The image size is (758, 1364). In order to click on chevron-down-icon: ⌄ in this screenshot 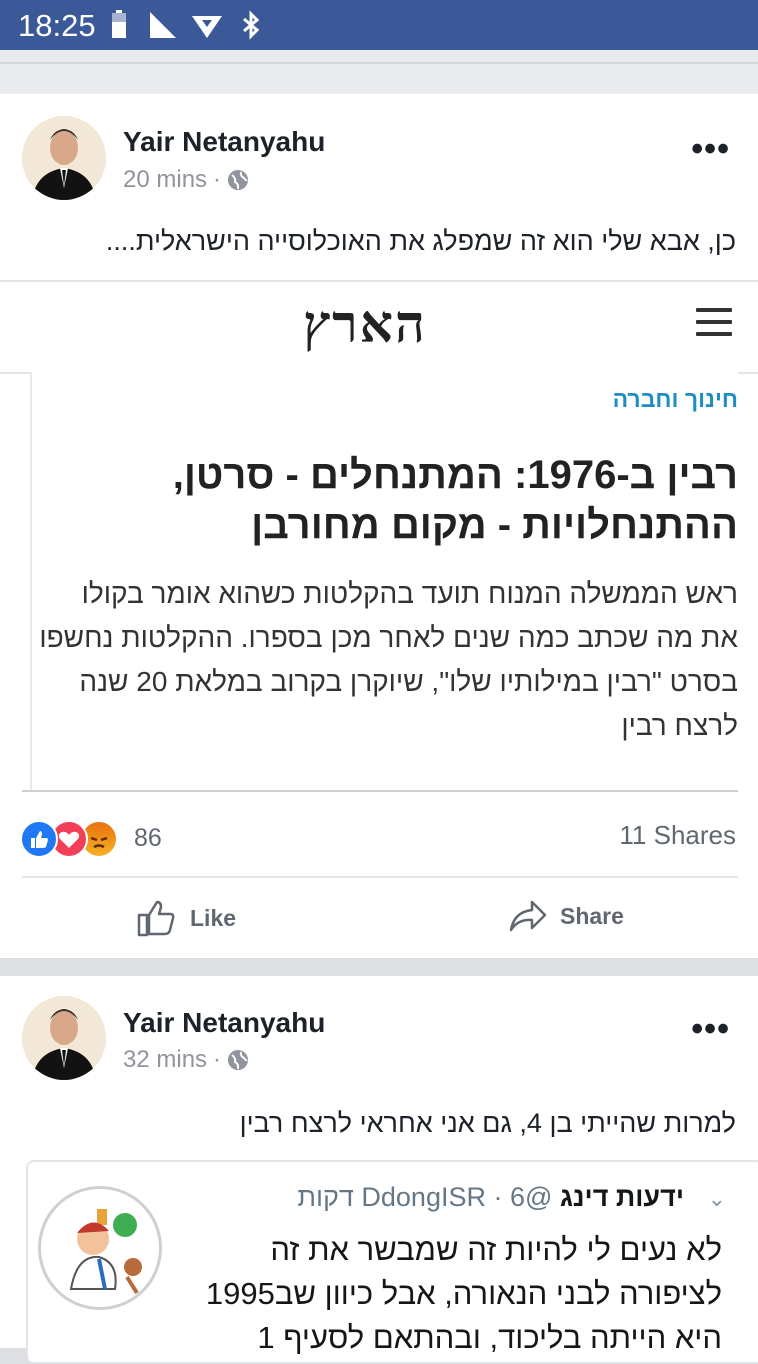, I will do `click(717, 1199)`.